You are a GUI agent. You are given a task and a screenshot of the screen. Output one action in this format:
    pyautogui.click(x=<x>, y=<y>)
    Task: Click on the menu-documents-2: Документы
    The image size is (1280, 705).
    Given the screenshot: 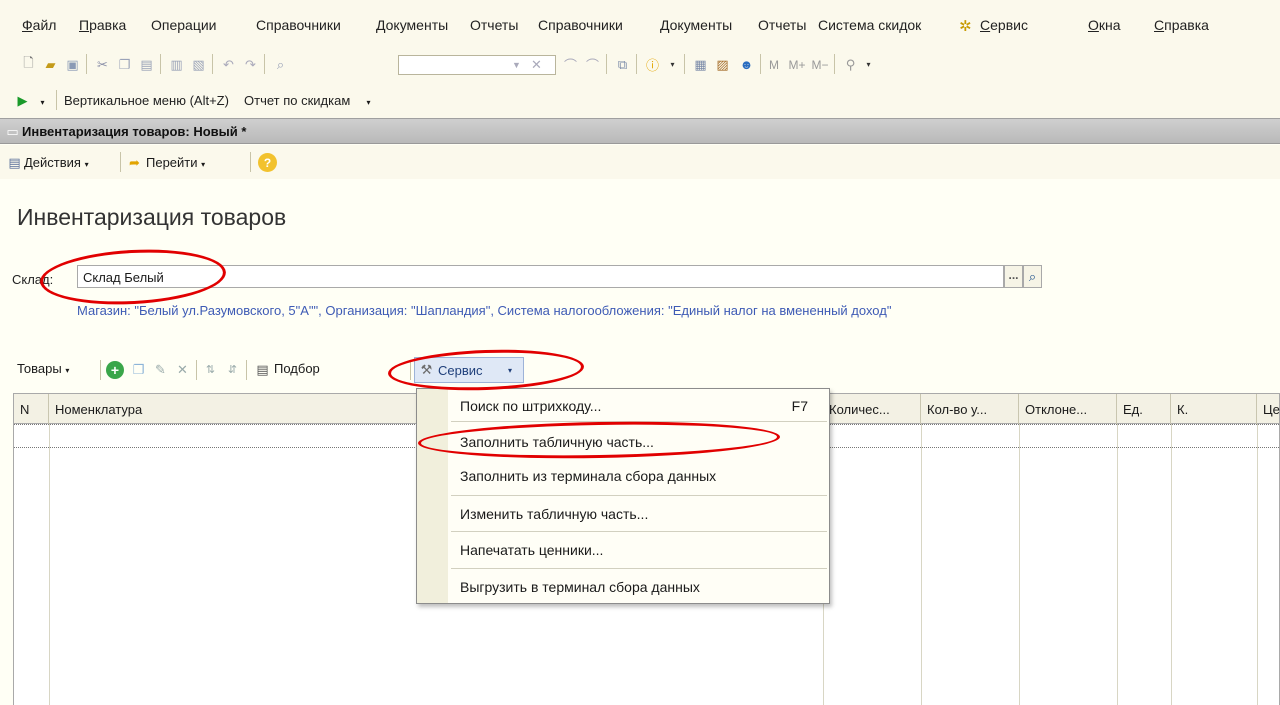 What is the action you would take?
    pyautogui.click(x=696, y=25)
    